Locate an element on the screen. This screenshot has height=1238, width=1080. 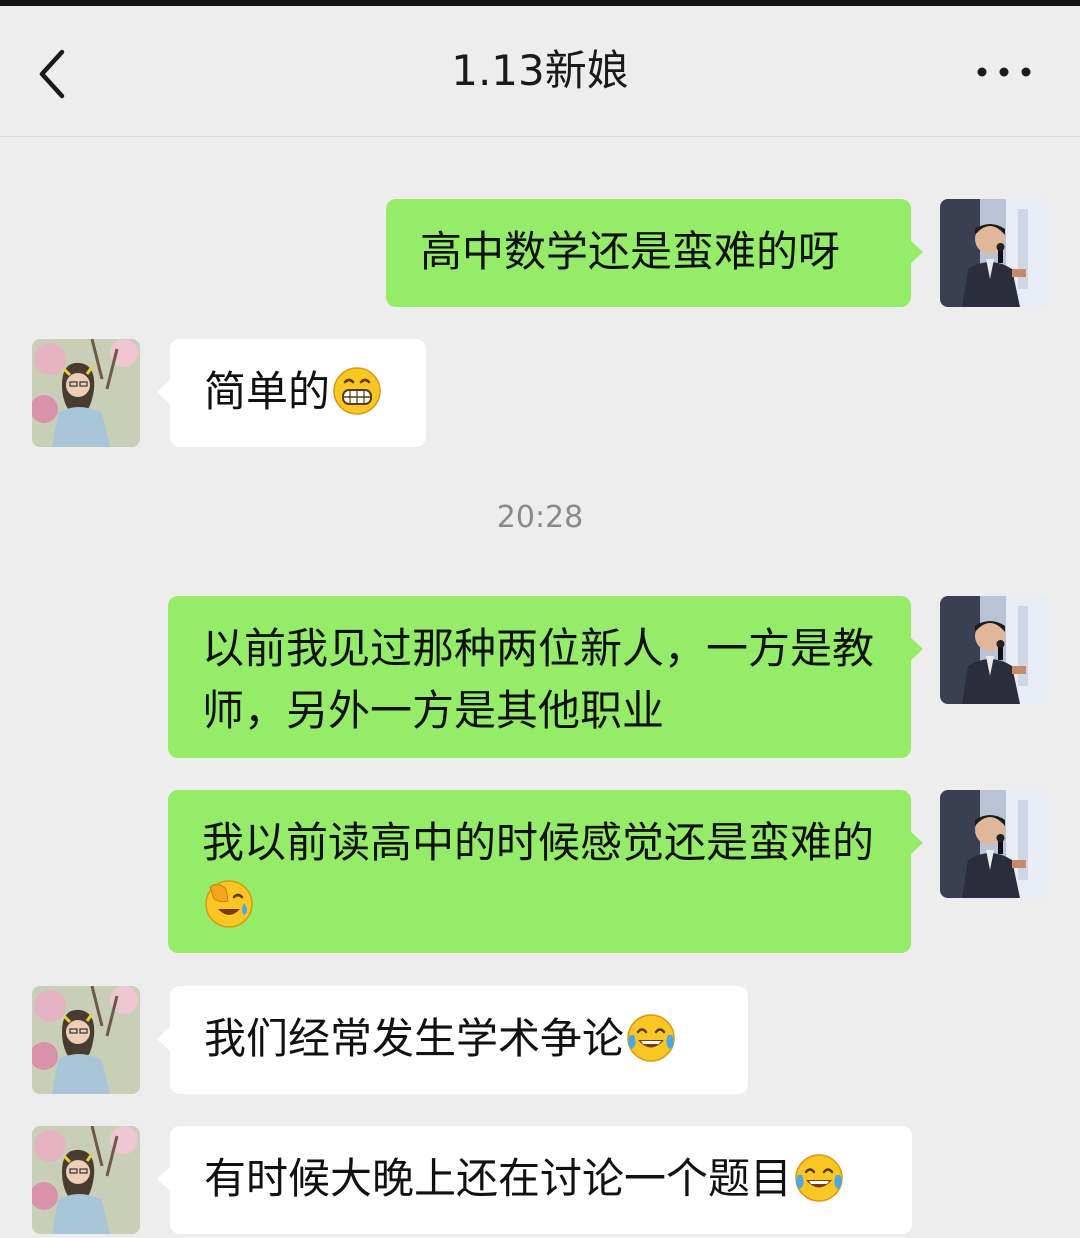
contact-message-bubble: 我们经常发生学术争论 is located at coordinates (459, 1040).